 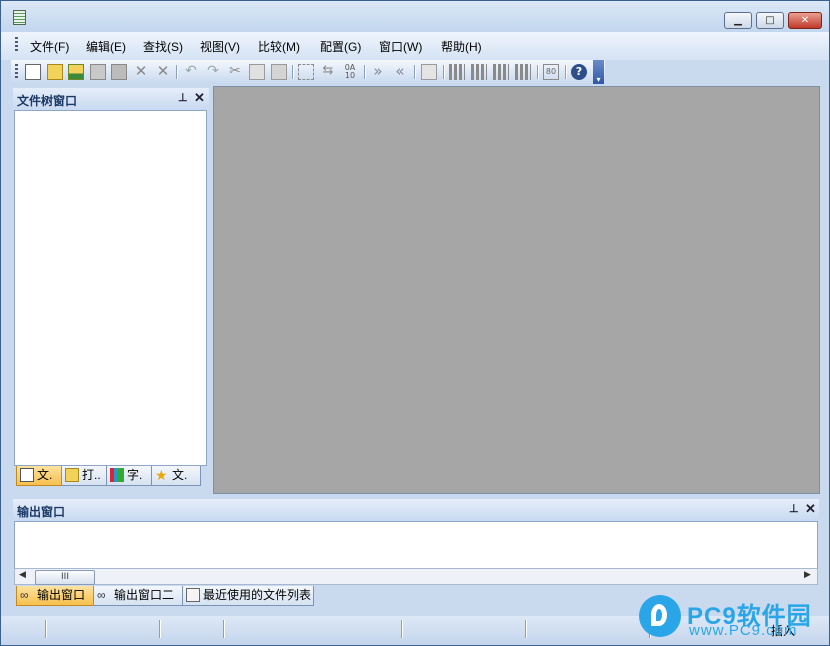 I want to click on redo-icon: ↷, so click(x=213, y=72).